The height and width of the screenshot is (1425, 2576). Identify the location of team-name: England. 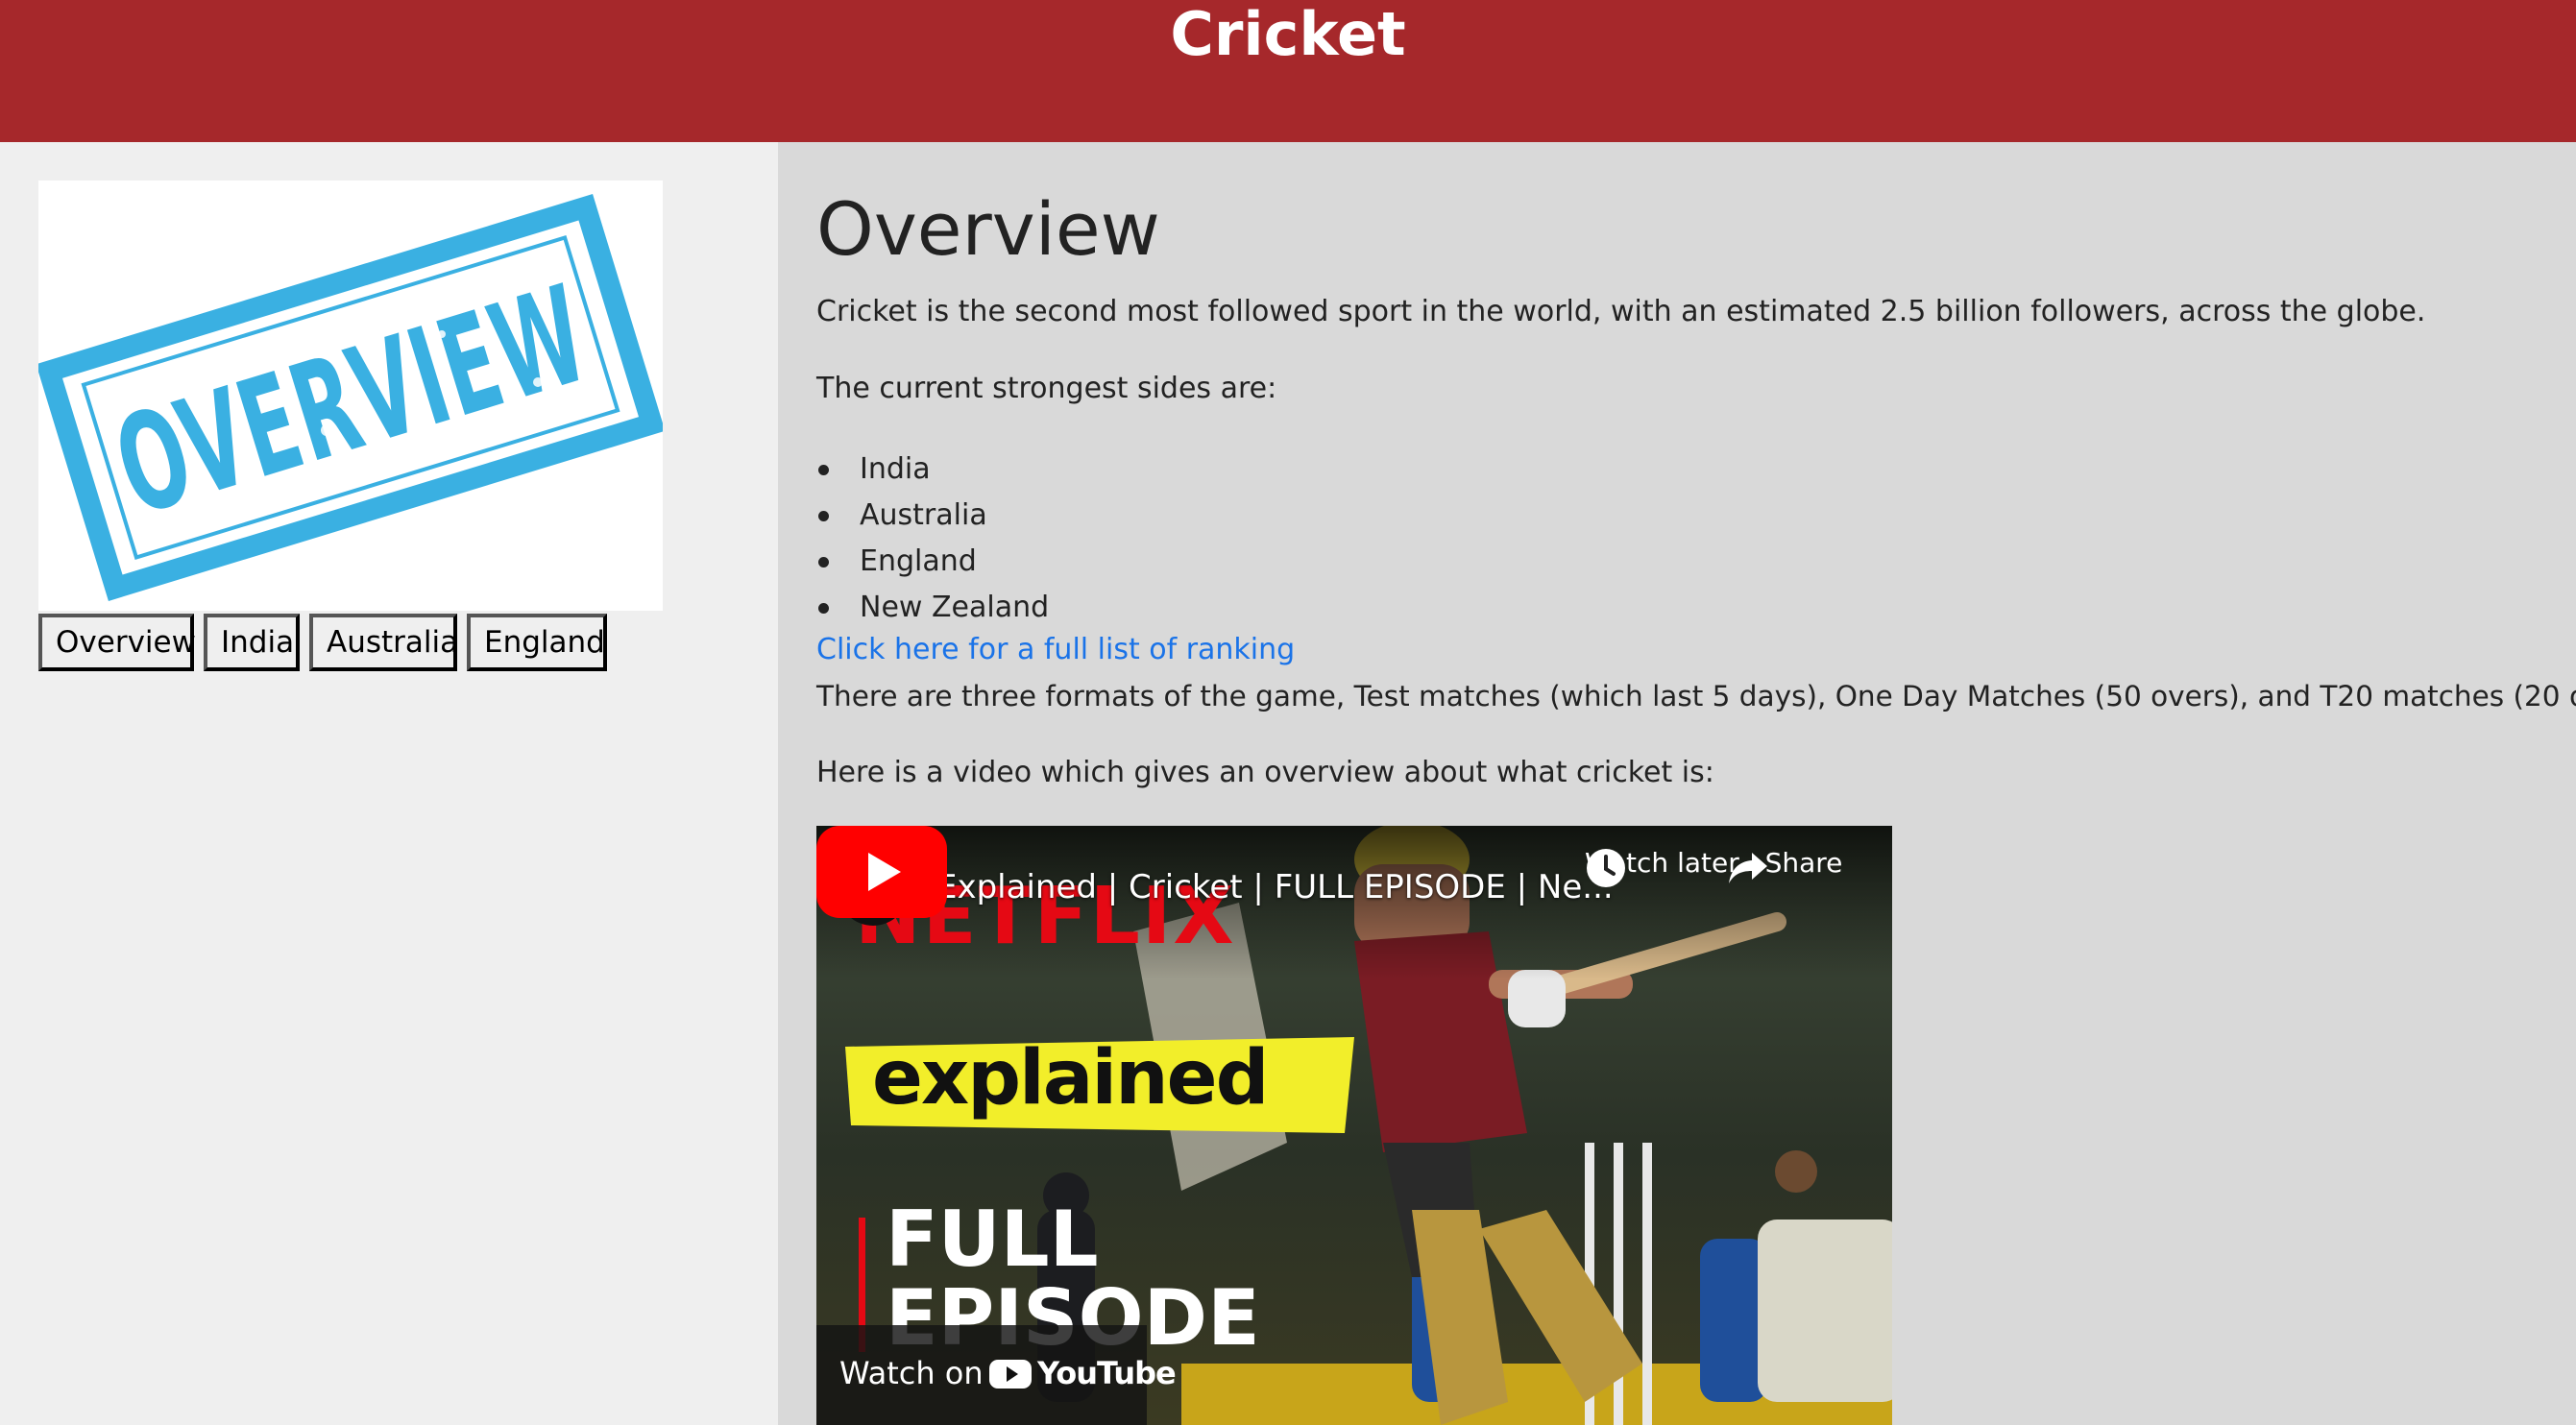
(919, 561).